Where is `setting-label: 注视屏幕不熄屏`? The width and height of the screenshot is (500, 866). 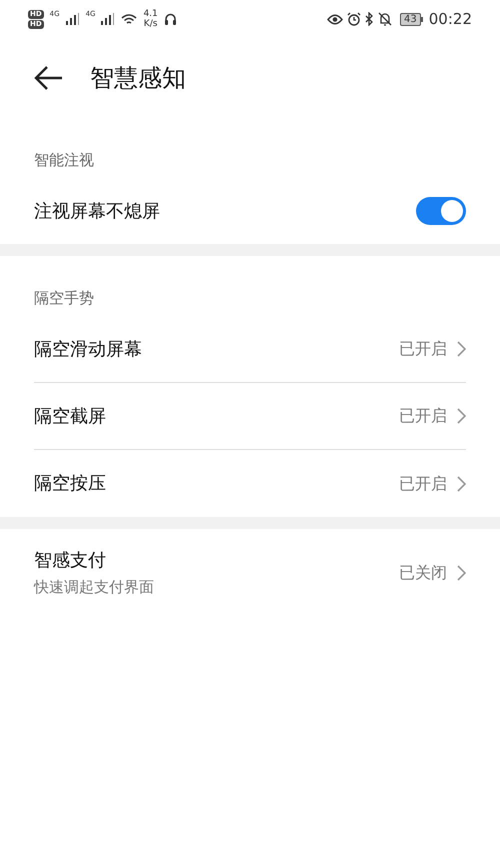
setting-label: 注视屏幕不熄屏 is located at coordinates (97, 212).